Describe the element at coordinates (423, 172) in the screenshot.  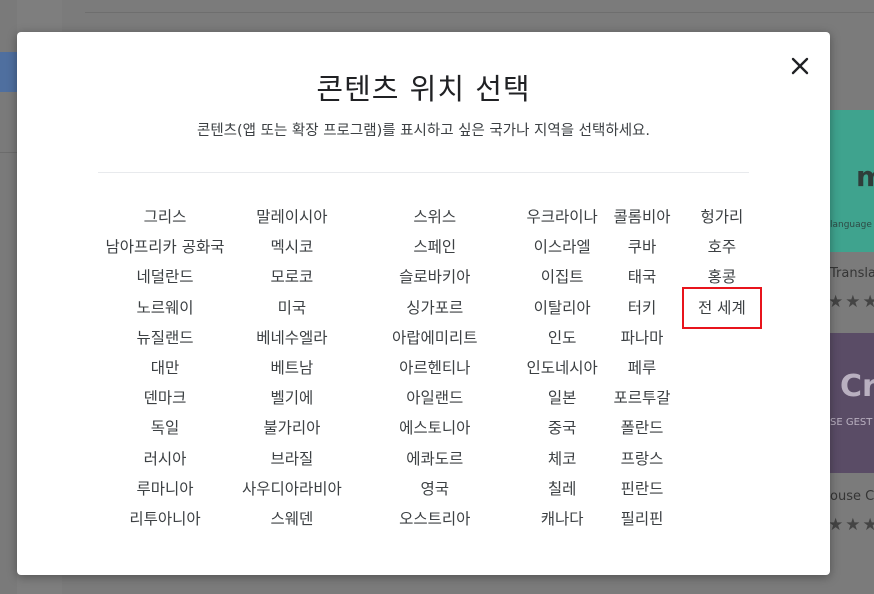
I see `dialog-divider` at that location.